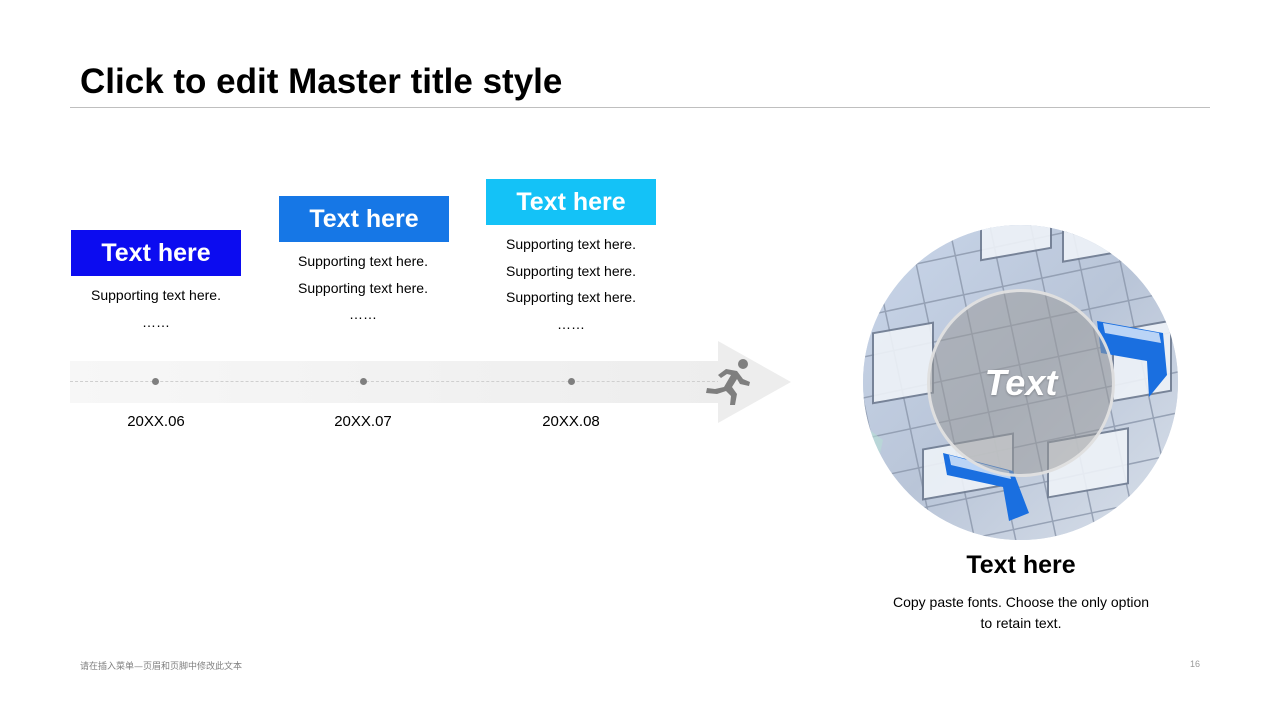  Describe the element at coordinates (363, 422) in the screenshot. I see `milestone-date-2: 20XX.07` at that location.